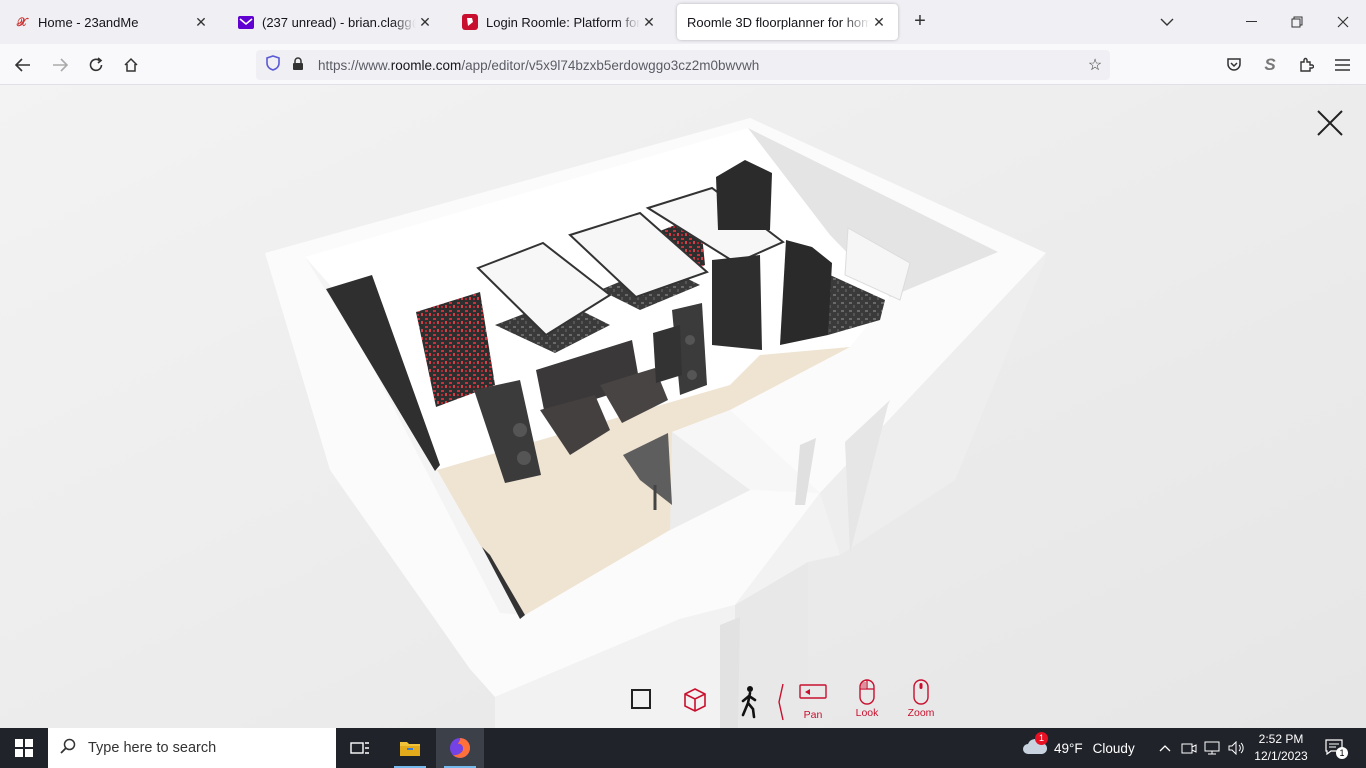 This screenshot has height=768, width=1366. Describe the element at coordinates (88, 22) in the screenshot. I see `tab-title: Home - 23andMe` at that location.